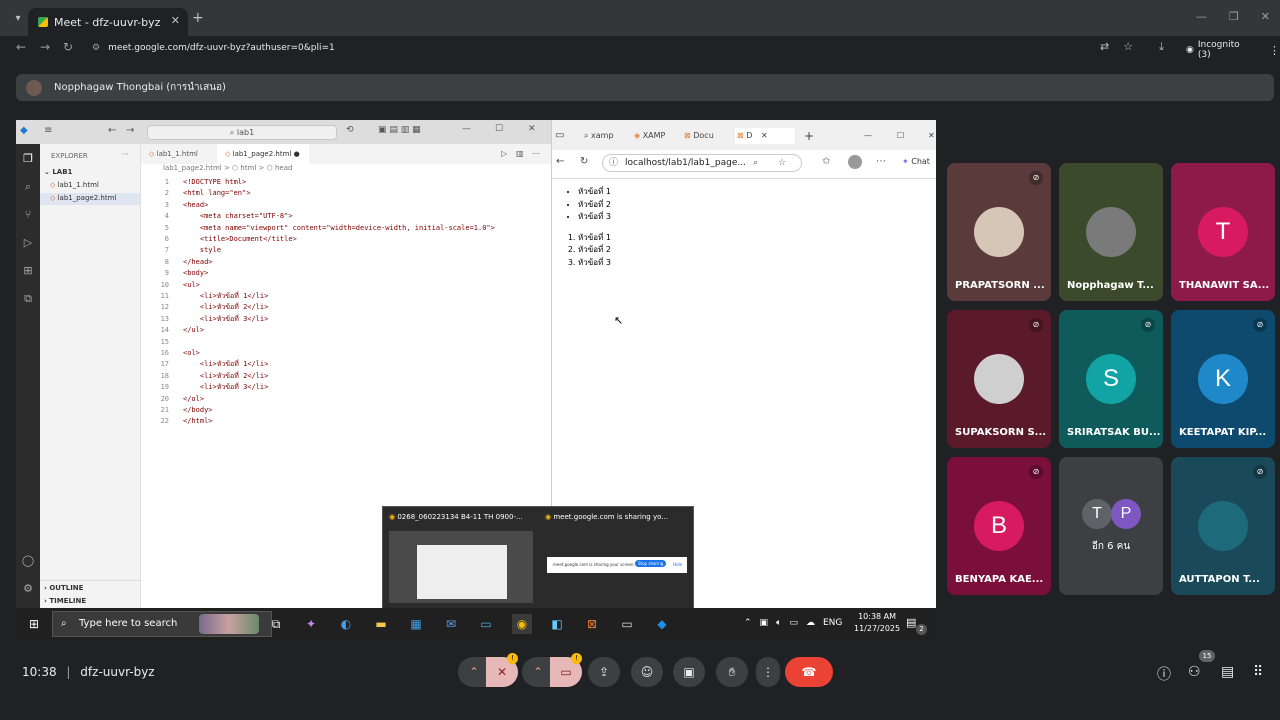 This screenshot has height=720, width=1280. What do you see at coordinates (1274, 50) in the screenshot?
I see `chrome-menu-icon: ⋮` at bounding box center [1274, 50].